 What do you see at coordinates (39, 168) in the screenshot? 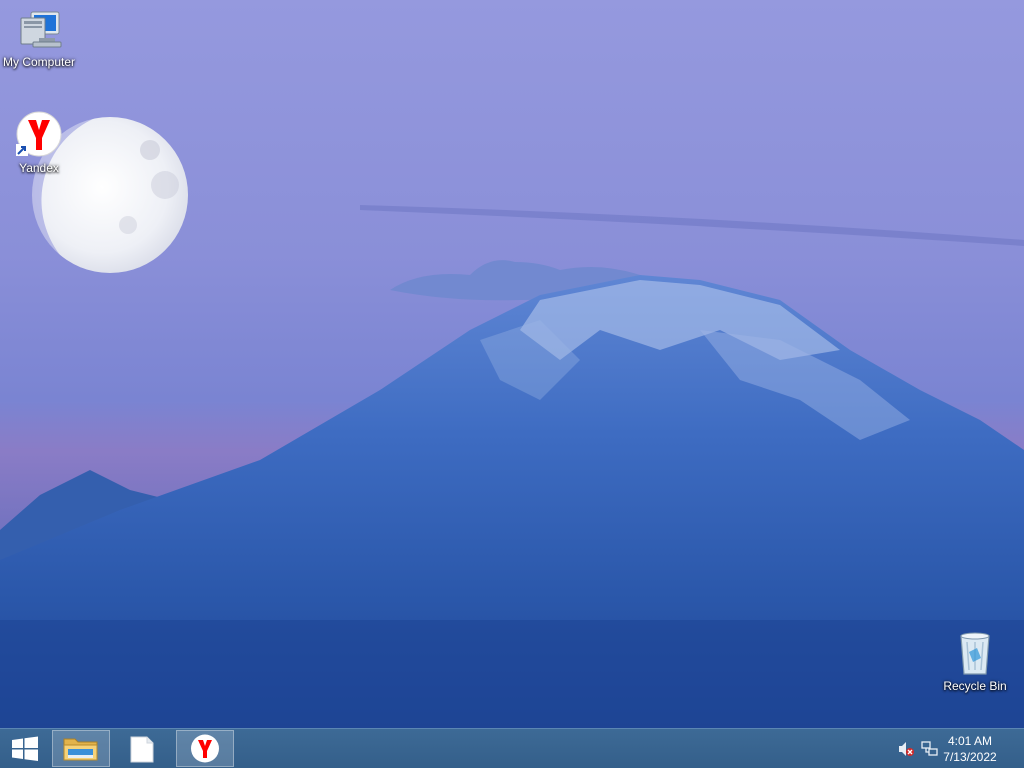
I see `desktop-icon-label: Yandex` at bounding box center [39, 168].